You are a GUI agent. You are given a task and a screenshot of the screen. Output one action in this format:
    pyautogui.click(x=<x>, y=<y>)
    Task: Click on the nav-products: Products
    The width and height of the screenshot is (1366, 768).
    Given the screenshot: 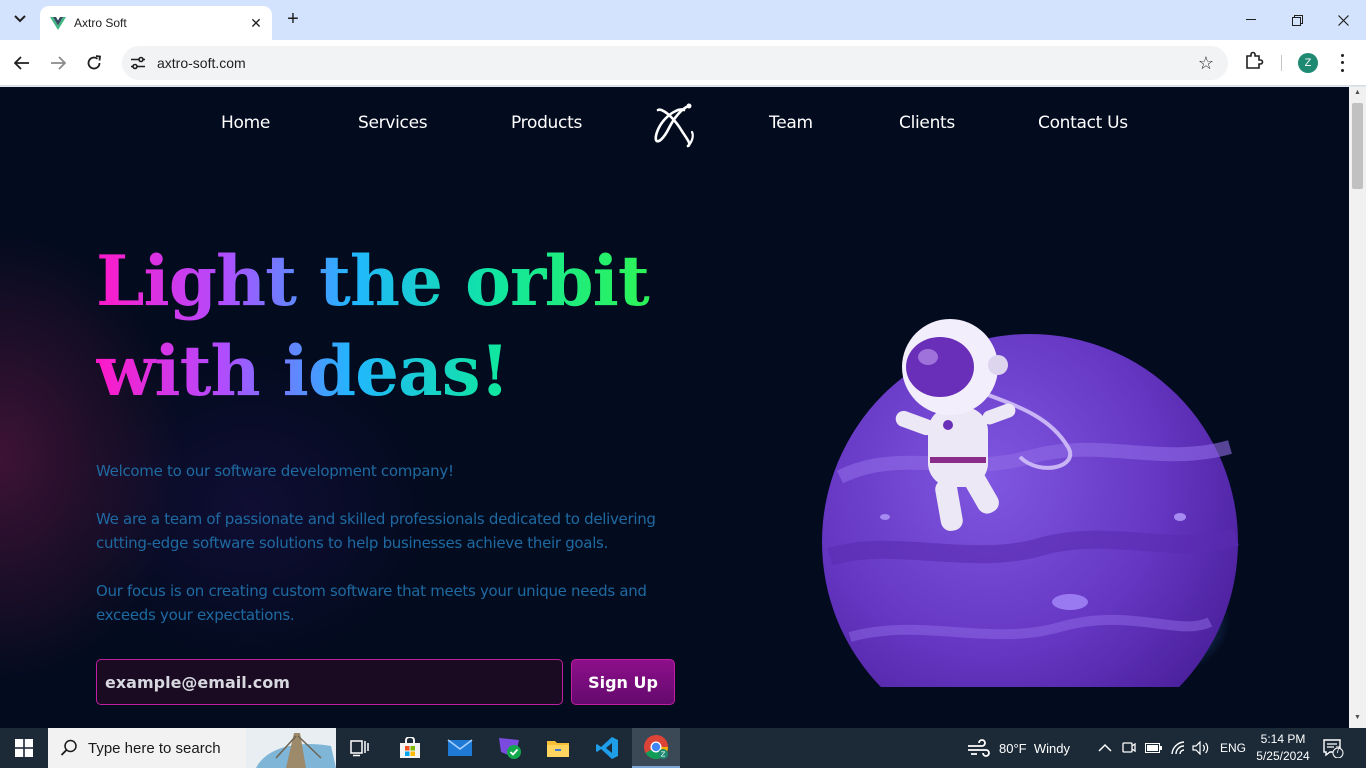 What is the action you would take?
    pyautogui.click(x=546, y=123)
    